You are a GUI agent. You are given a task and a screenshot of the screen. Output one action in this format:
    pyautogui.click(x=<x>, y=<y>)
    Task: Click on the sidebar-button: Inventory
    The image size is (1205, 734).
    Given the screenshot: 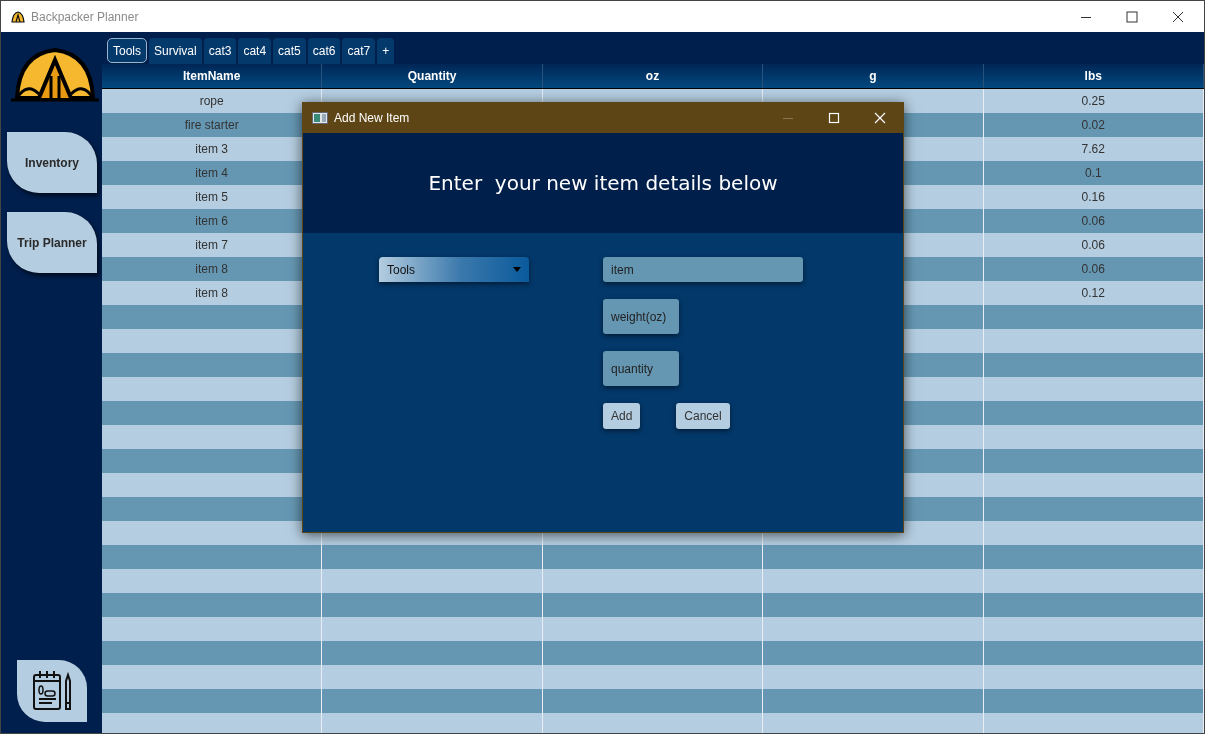 What is the action you would take?
    pyautogui.click(x=52, y=162)
    